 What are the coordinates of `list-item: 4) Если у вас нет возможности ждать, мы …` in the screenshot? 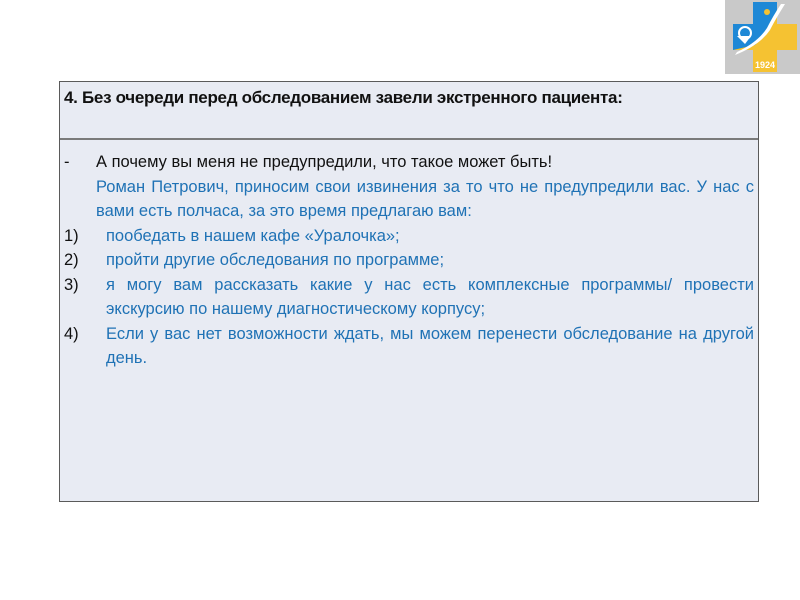 It's located at (409, 346).